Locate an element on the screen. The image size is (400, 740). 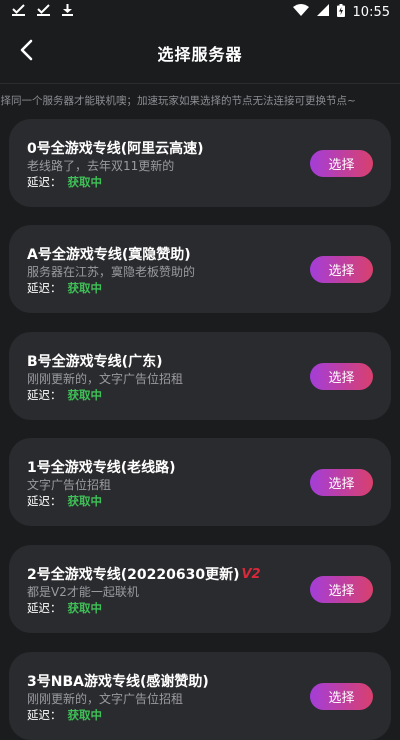
server-card: 0号全游戏专线(阿里云高速) 老线路了，去年双11更新的 延迟： 获取中 选择 is located at coordinates (200, 163).